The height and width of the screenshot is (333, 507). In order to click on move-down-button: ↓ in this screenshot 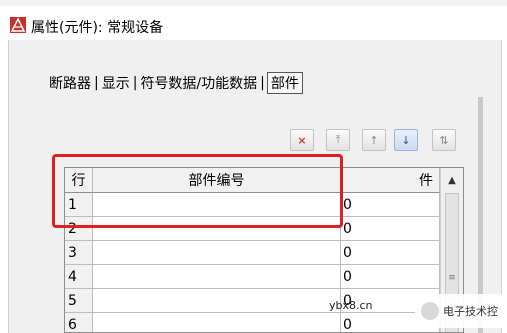, I will do `click(406, 140)`.